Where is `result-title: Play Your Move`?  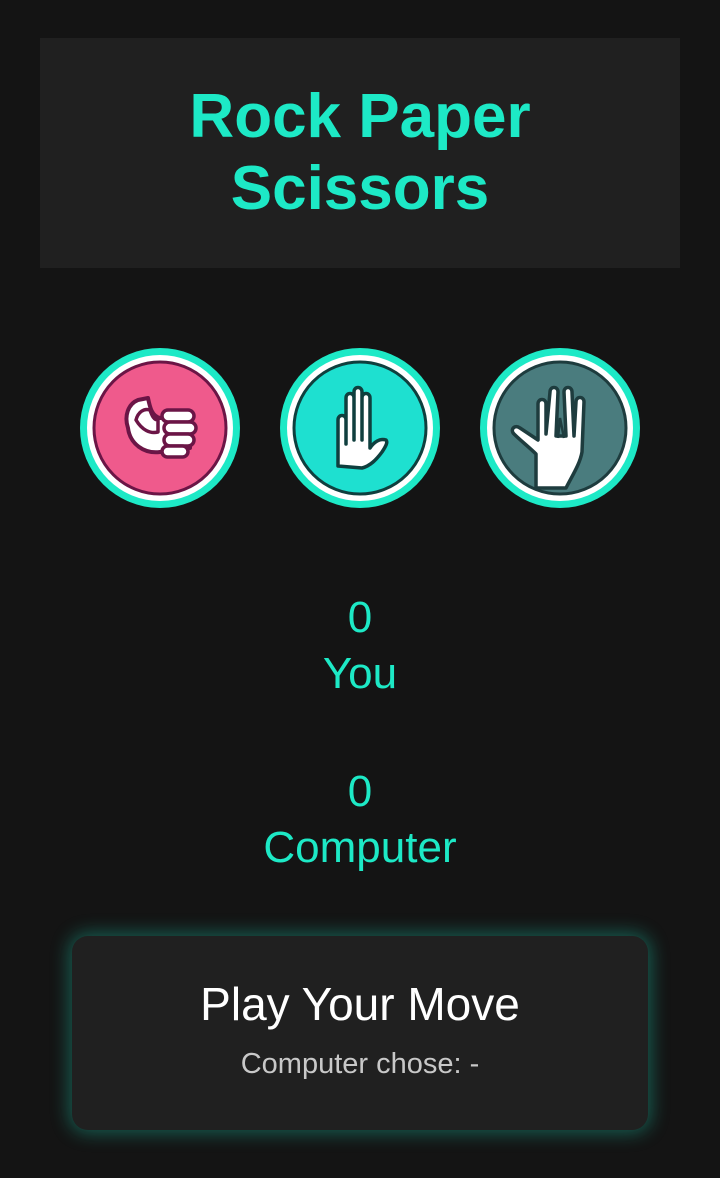 result-title: Play Your Move is located at coordinates (360, 1004).